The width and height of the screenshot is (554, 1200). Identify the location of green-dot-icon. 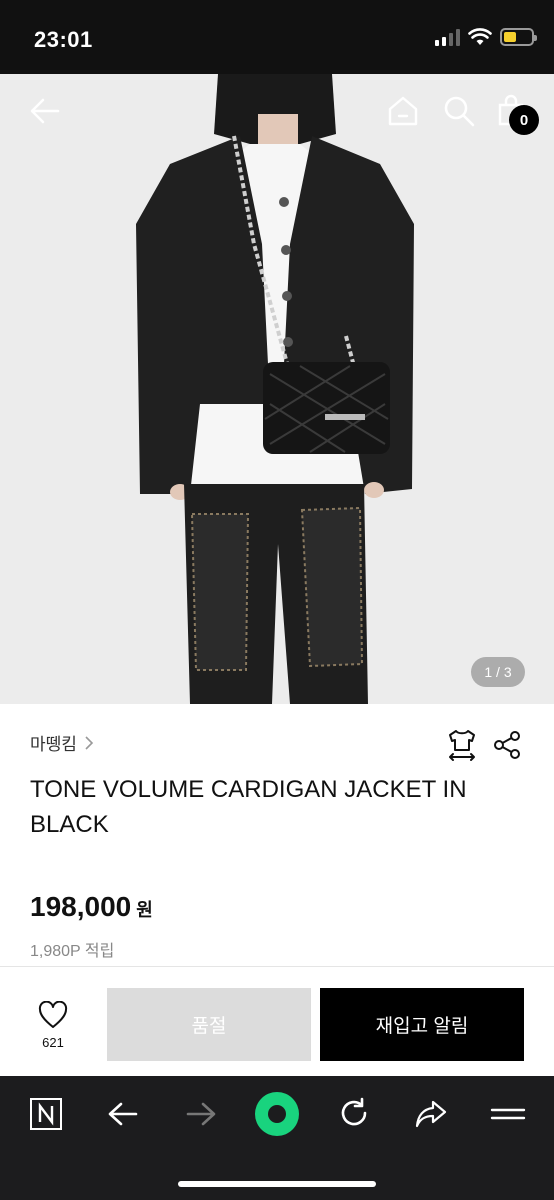
(277, 1114).